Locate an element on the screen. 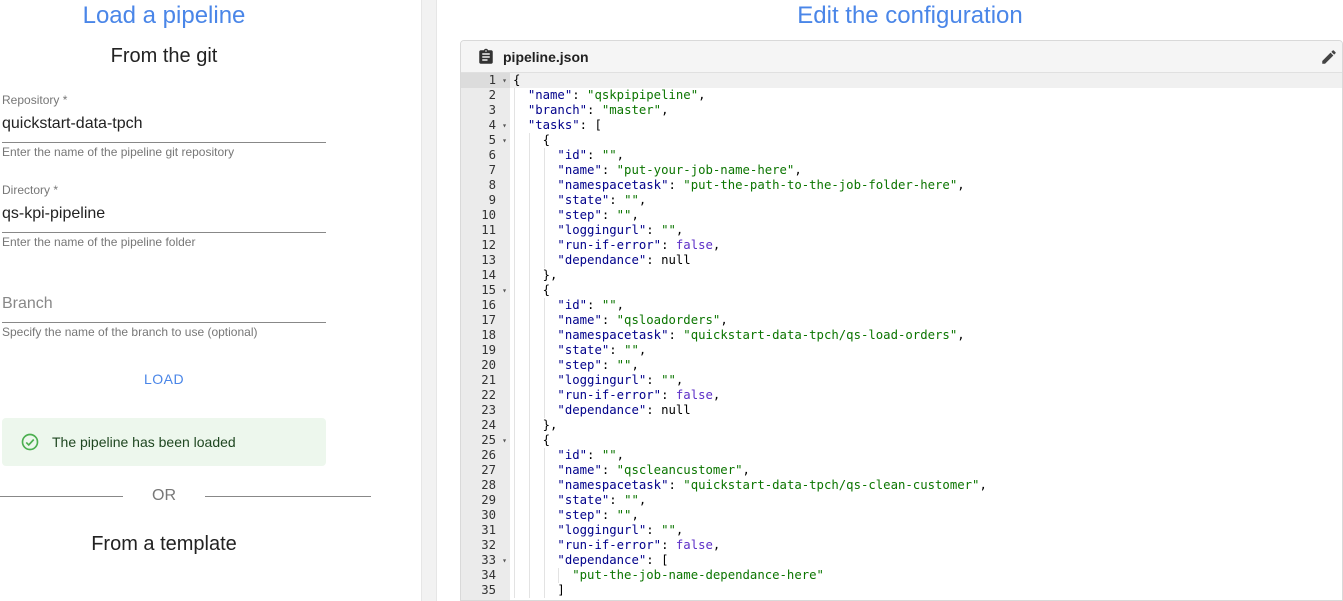 The height and width of the screenshot is (601, 1343). edit-pencil-icon is located at coordinates (1329, 57).